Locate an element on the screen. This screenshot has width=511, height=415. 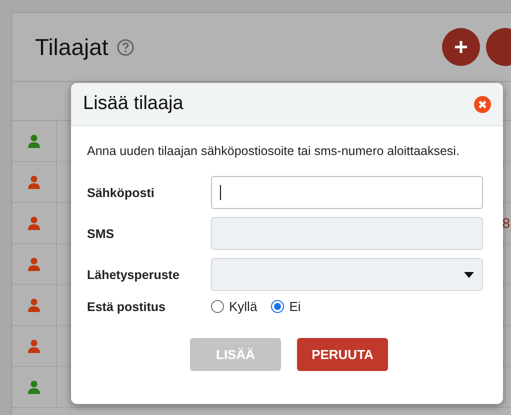
close-button is located at coordinates (482, 104).